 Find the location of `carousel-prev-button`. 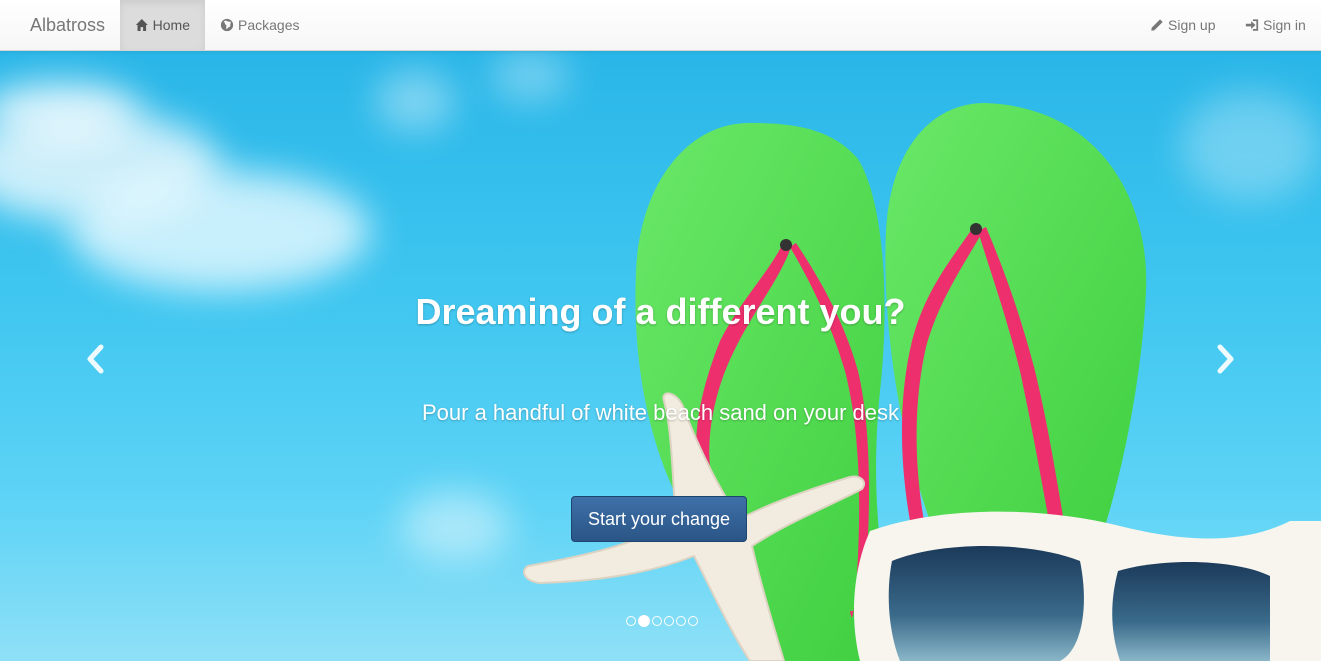

carousel-prev-button is located at coordinates (96, 359).